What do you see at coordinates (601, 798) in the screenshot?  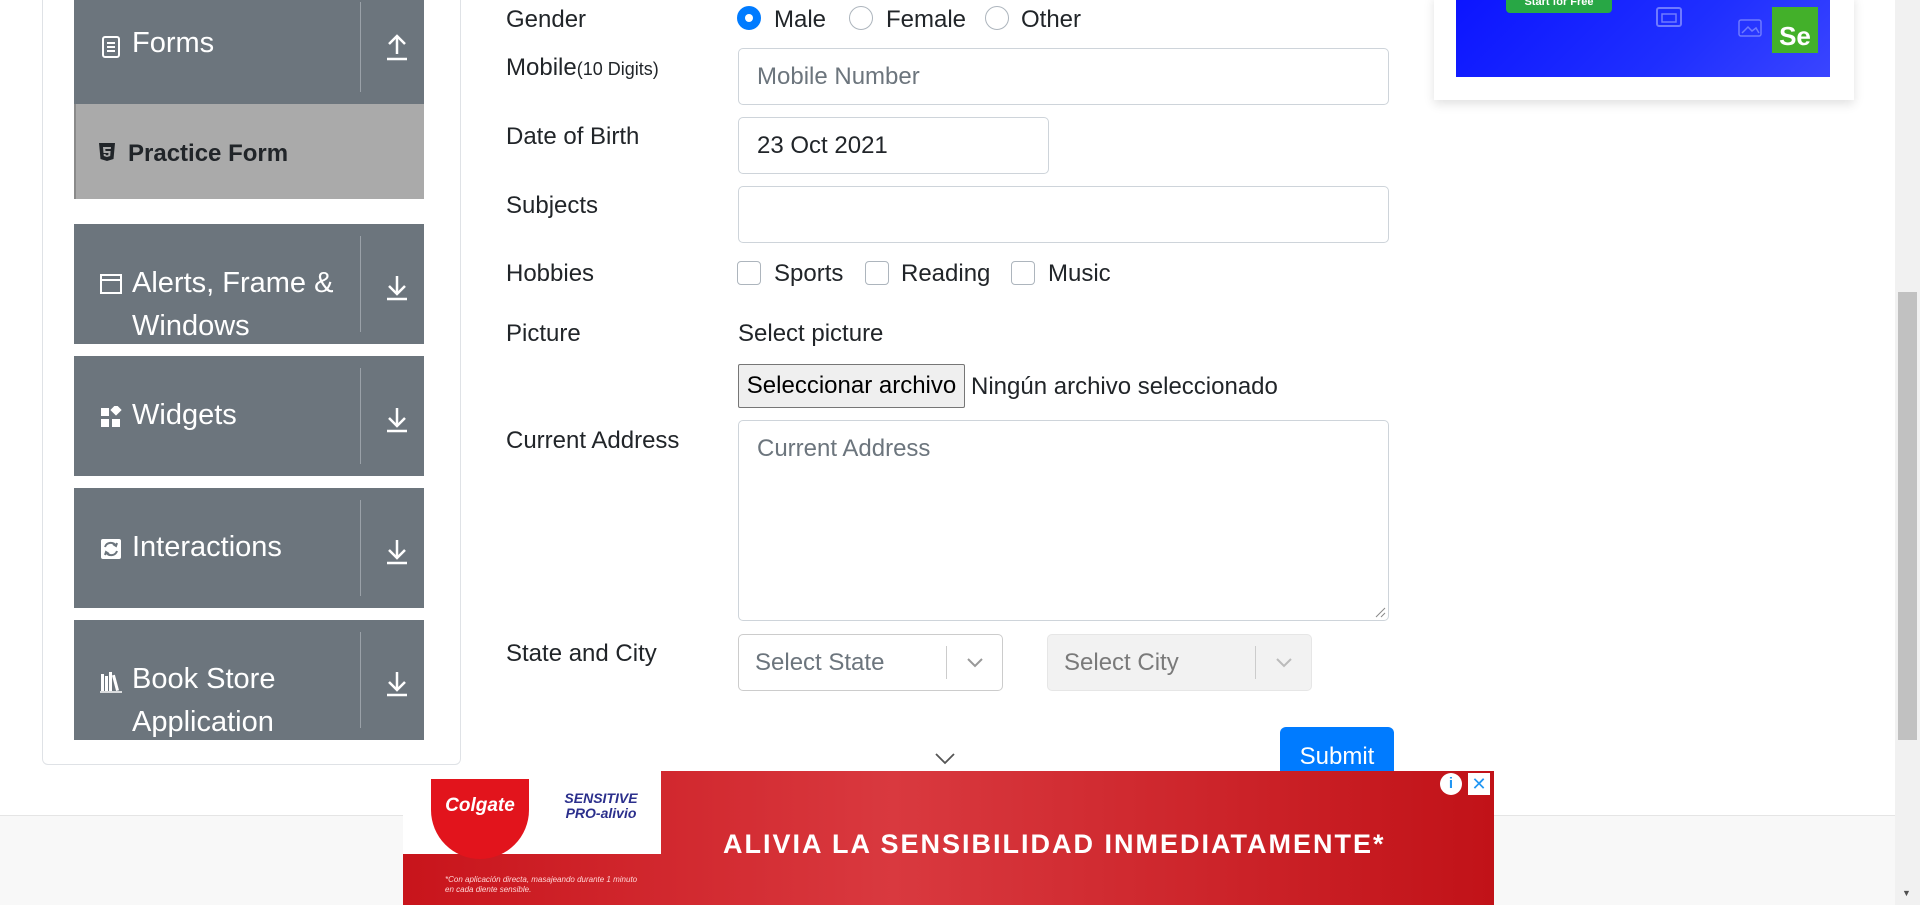 I see `product-line-1: SENSITIVE` at bounding box center [601, 798].